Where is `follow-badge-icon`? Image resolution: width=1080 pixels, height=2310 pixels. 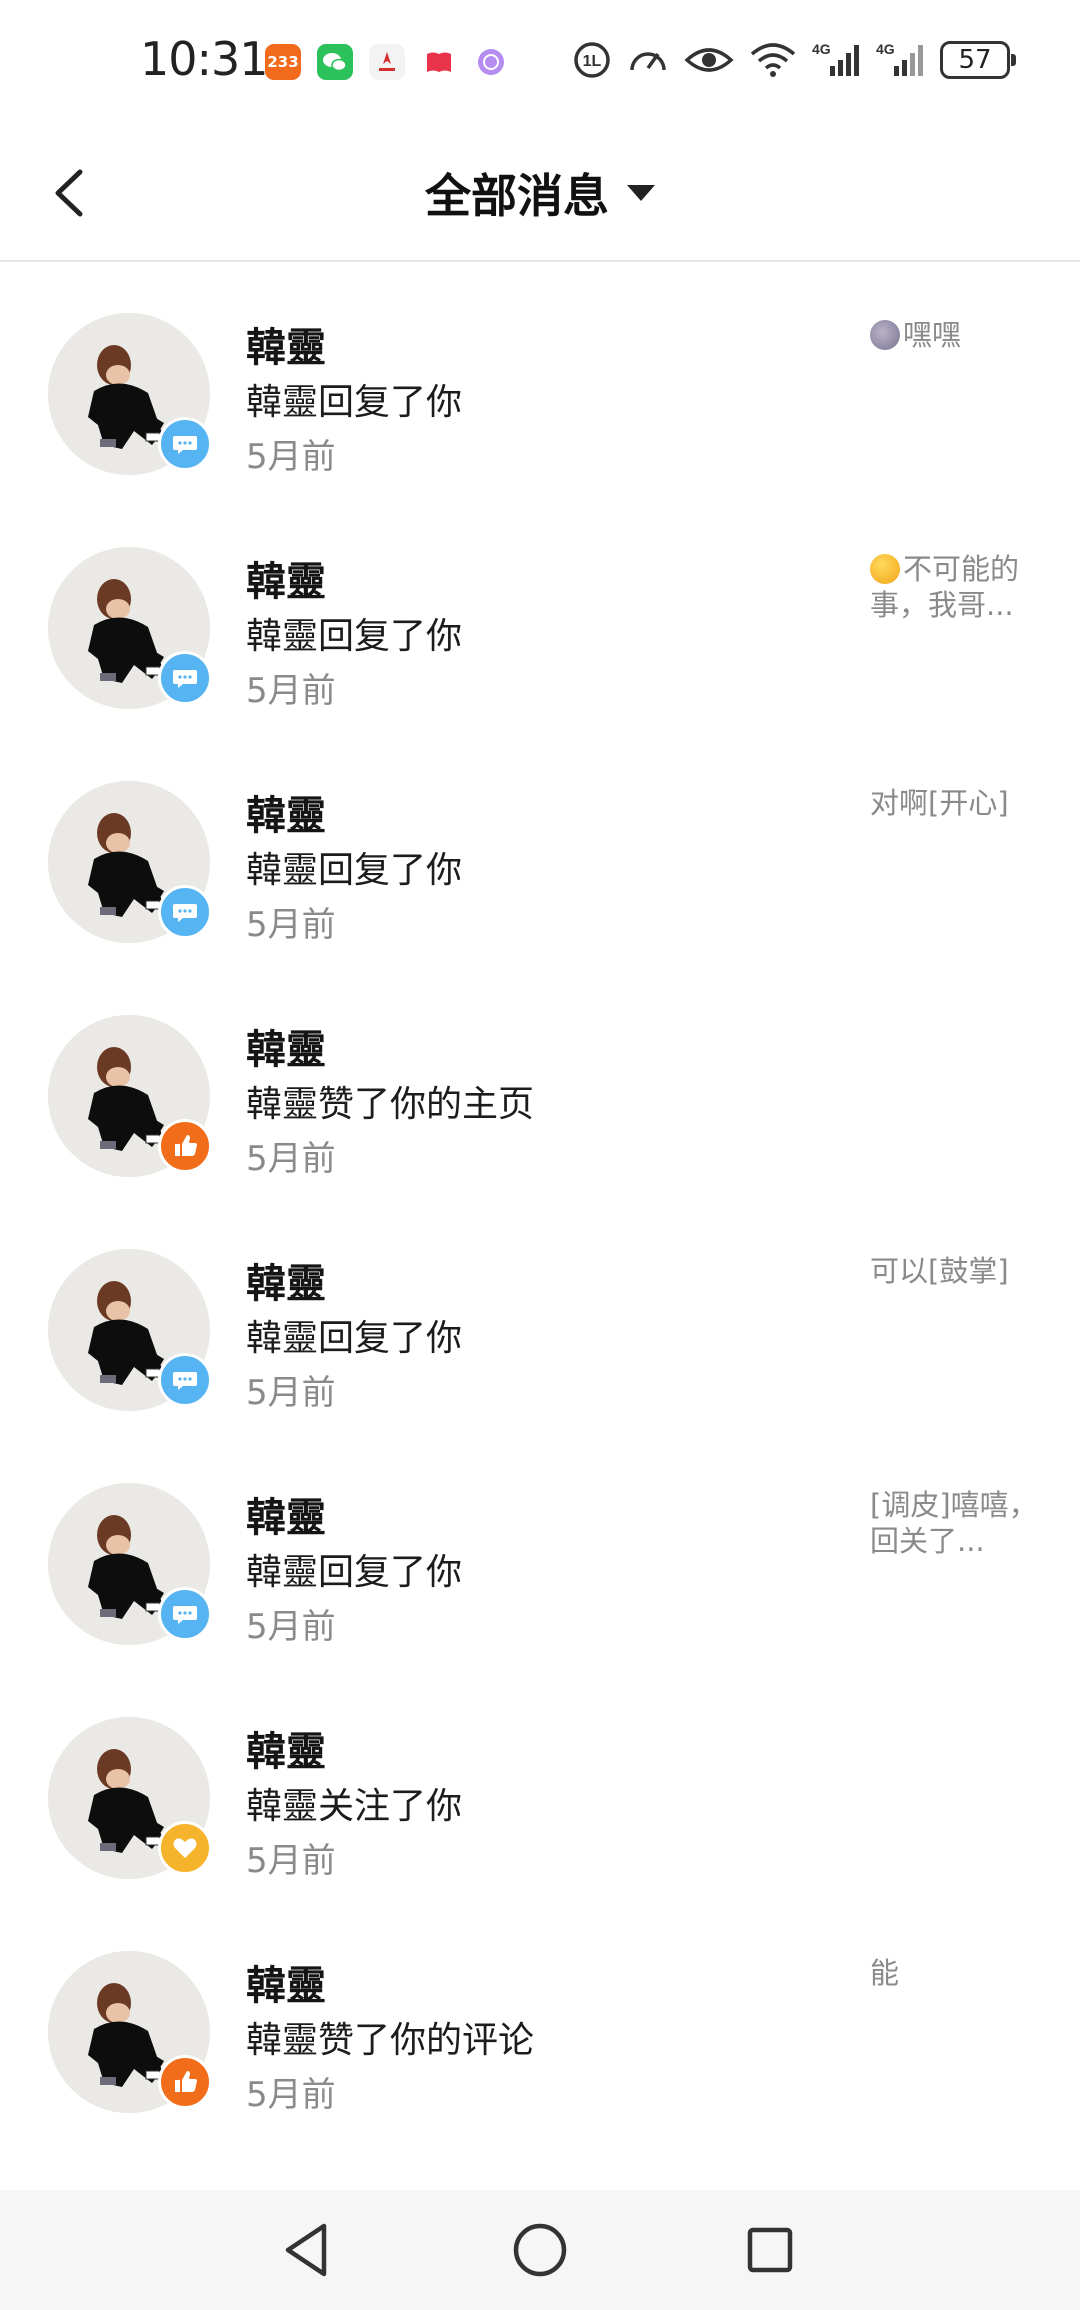 follow-badge-icon is located at coordinates (185, 1848).